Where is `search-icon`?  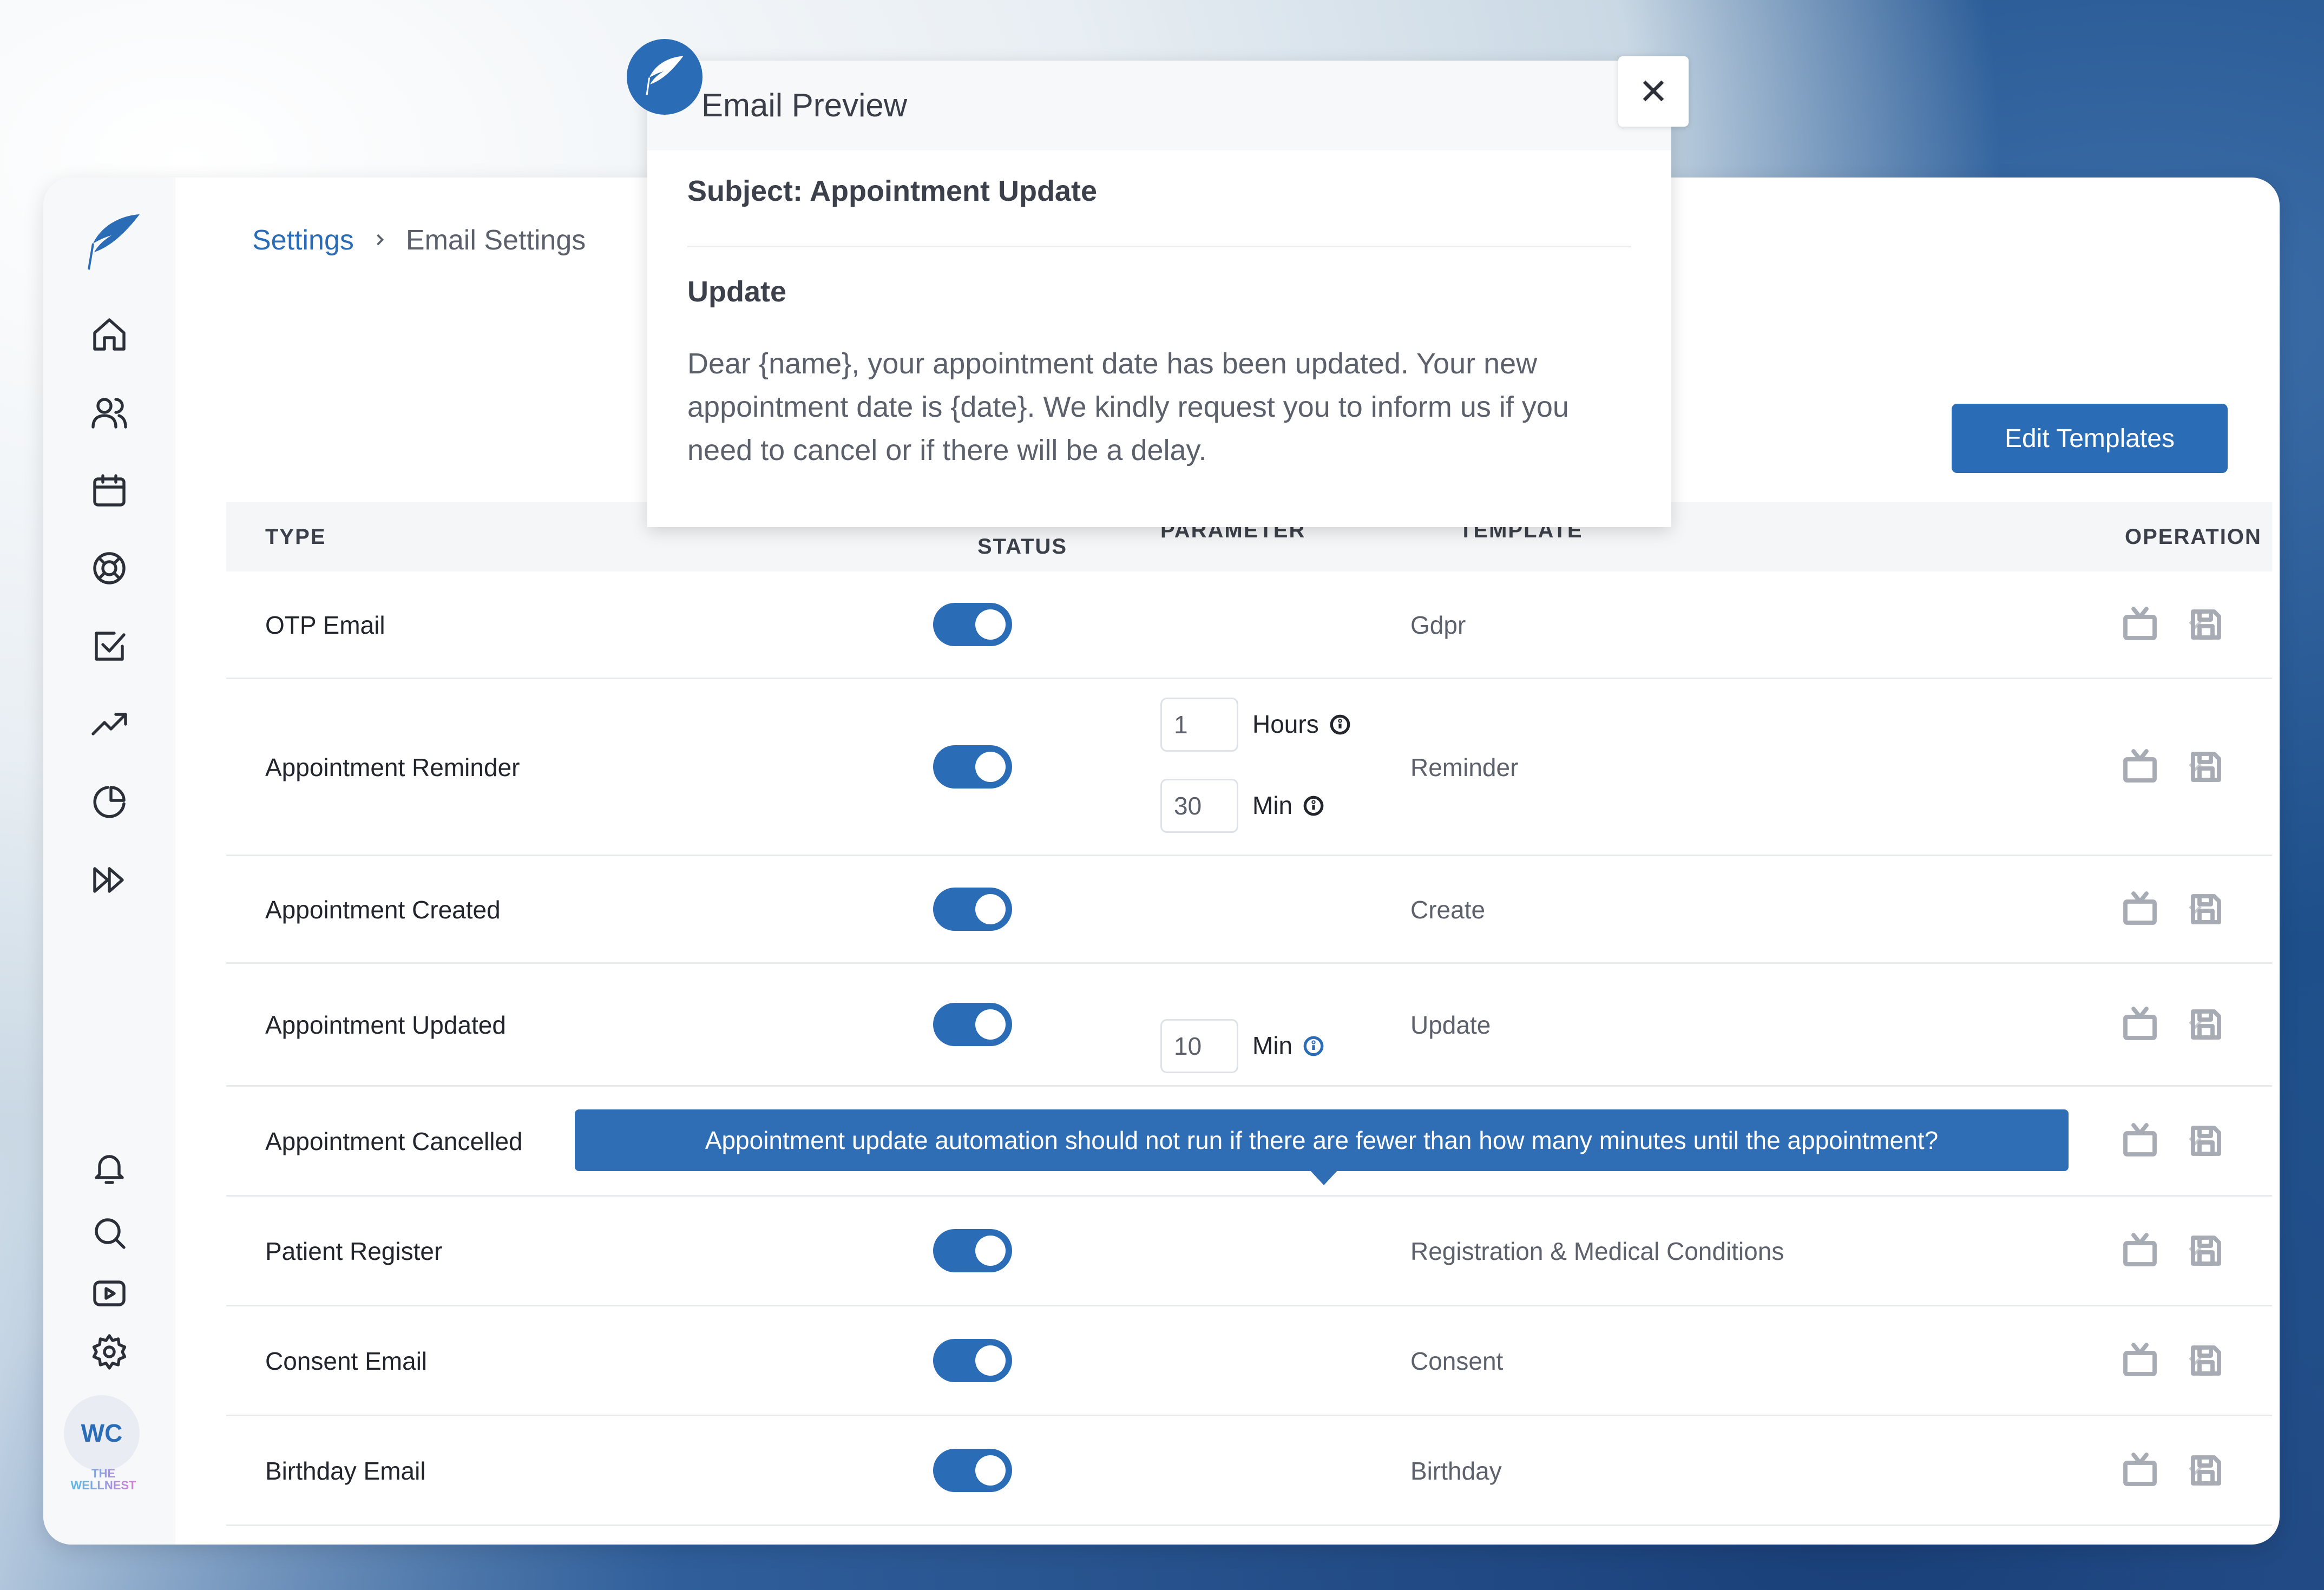 search-icon is located at coordinates (109, 1233).